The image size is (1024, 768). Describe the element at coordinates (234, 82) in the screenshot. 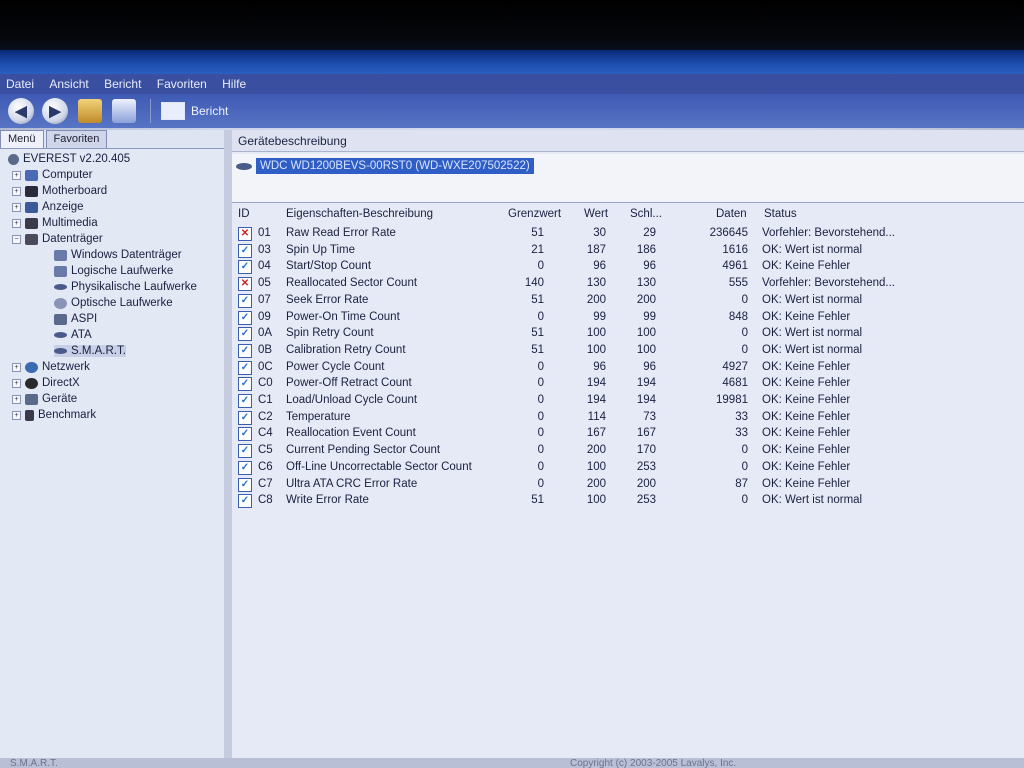

I see `menu-hilfe: Hilfe` at that location.